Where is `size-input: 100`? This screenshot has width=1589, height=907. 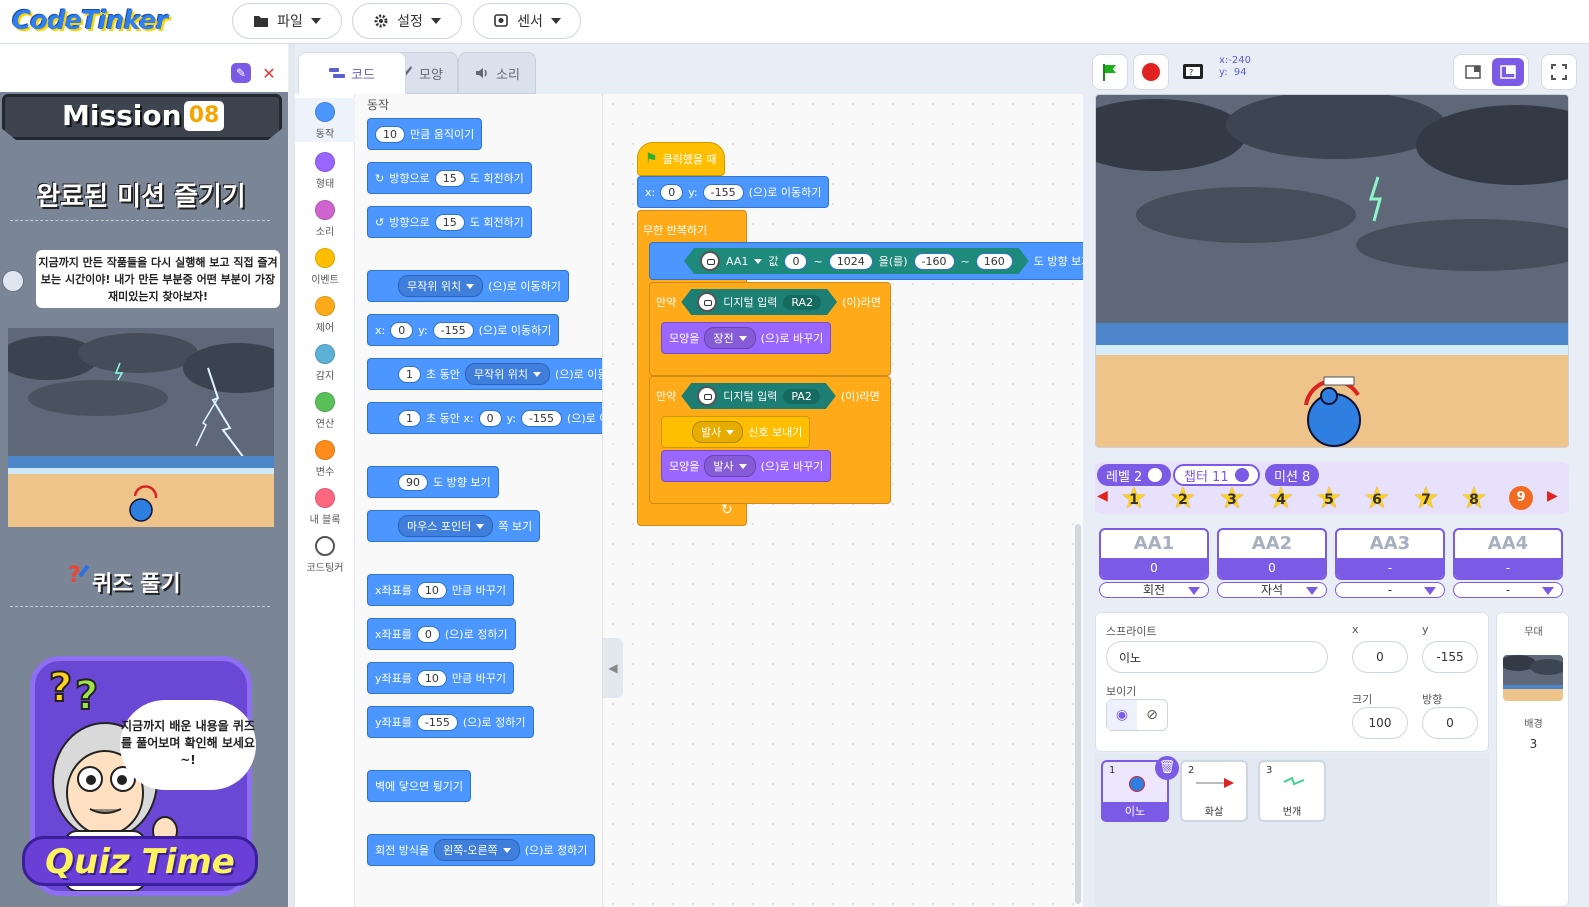
size-input: 100 is located at coordinates (1380, 723).